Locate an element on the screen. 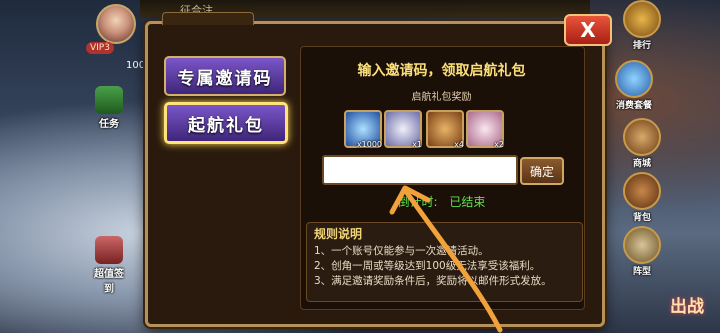  formation-label: 阵型 is located at coordinates (641, 272).